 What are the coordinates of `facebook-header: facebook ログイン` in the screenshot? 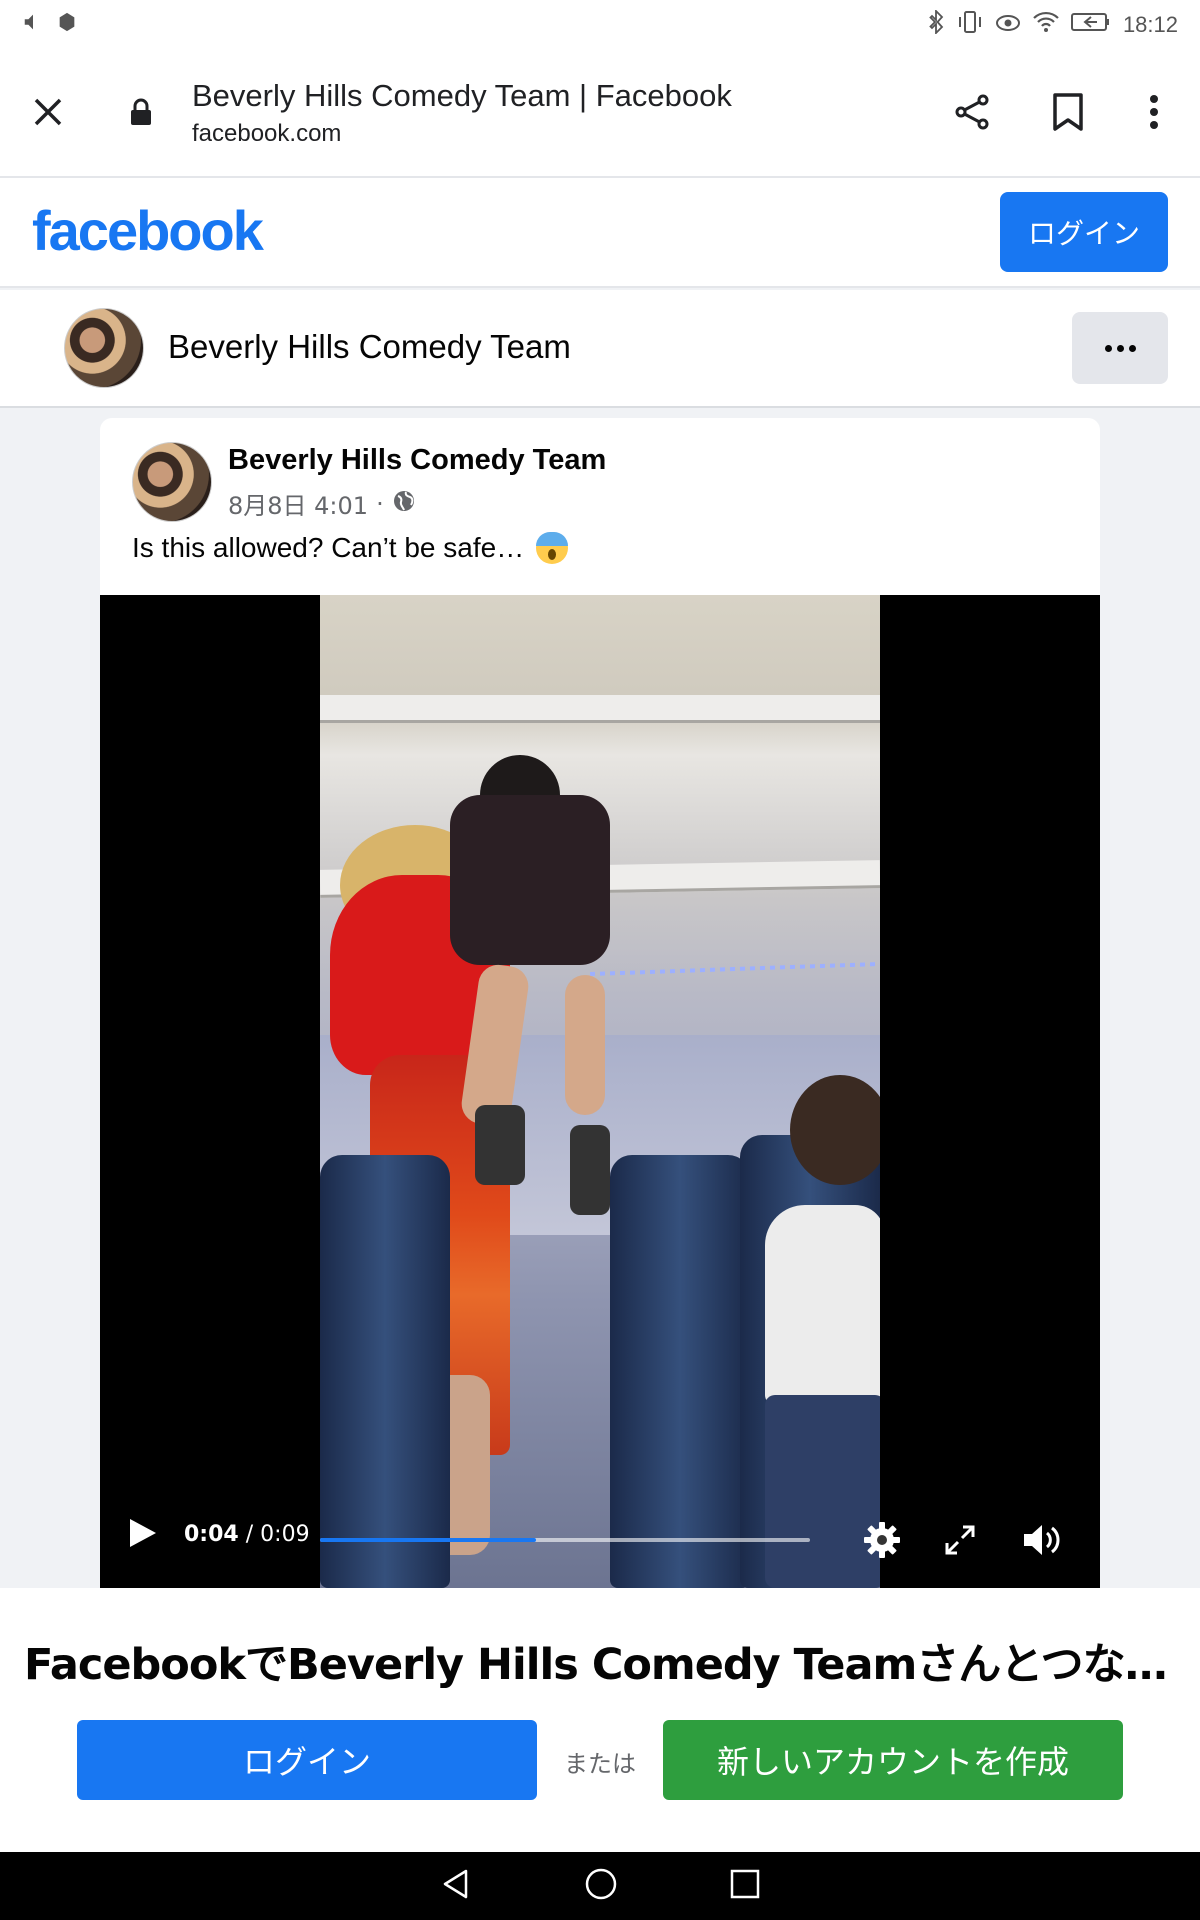 It's located at (600, 233).